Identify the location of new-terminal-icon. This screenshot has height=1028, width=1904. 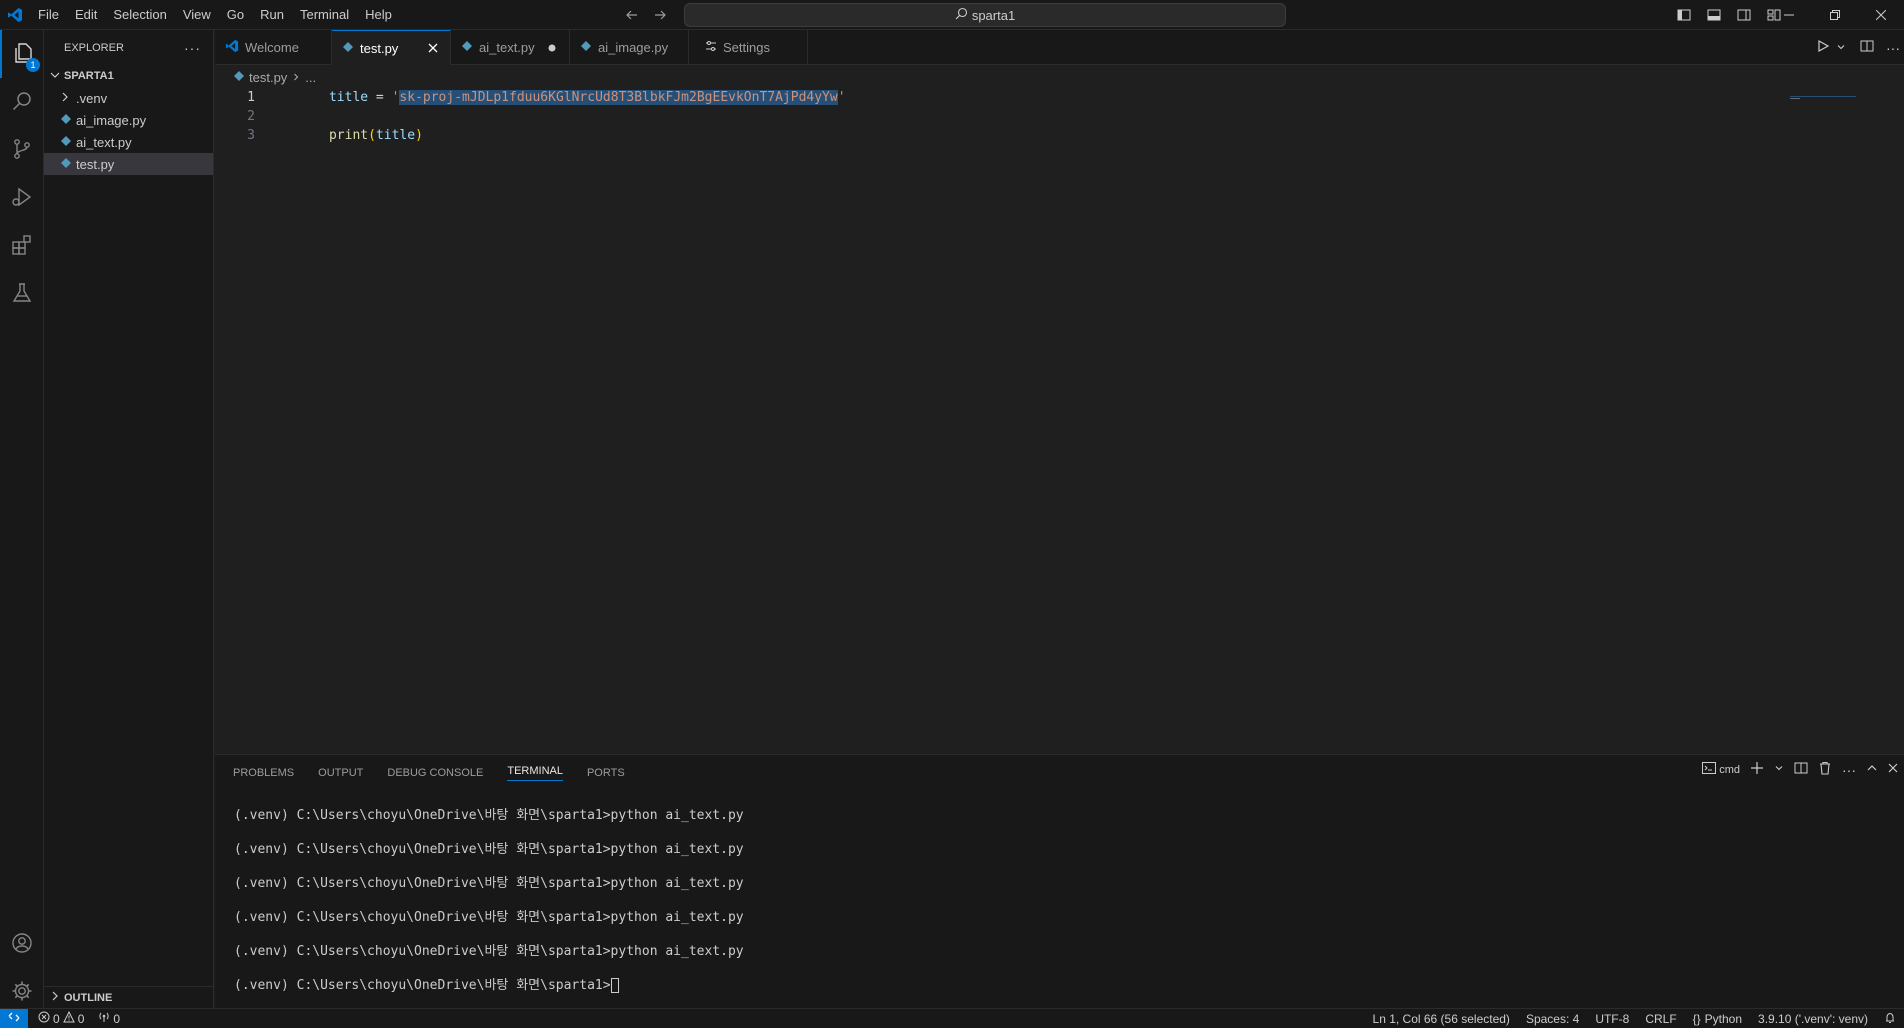
(1757, 769).